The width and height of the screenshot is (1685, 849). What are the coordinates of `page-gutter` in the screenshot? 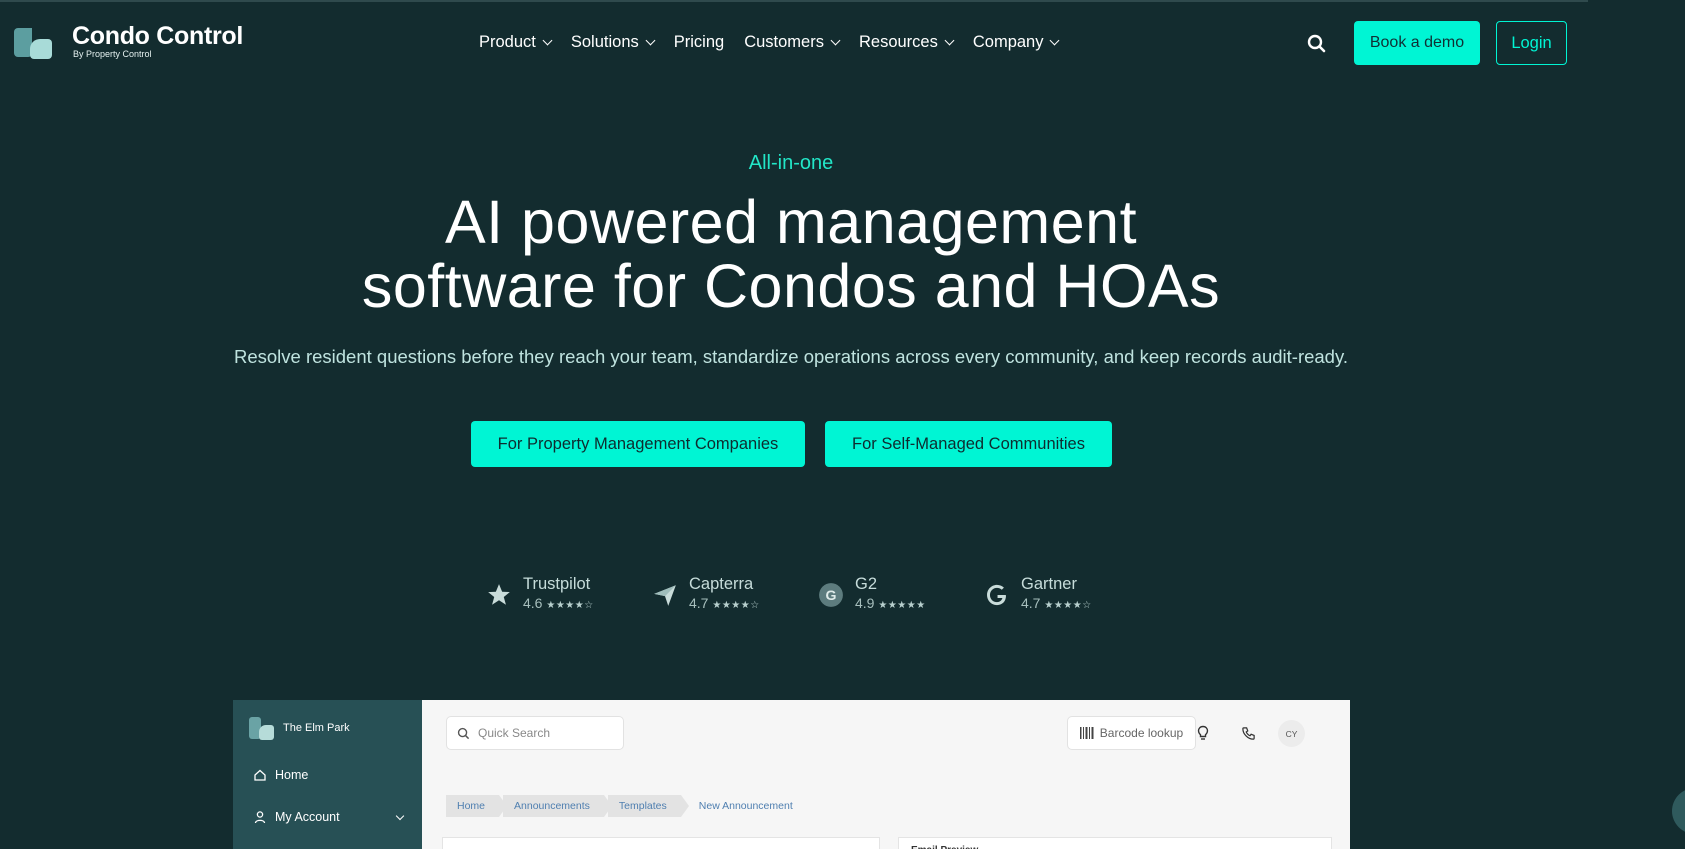 It's located at (1636, 424).